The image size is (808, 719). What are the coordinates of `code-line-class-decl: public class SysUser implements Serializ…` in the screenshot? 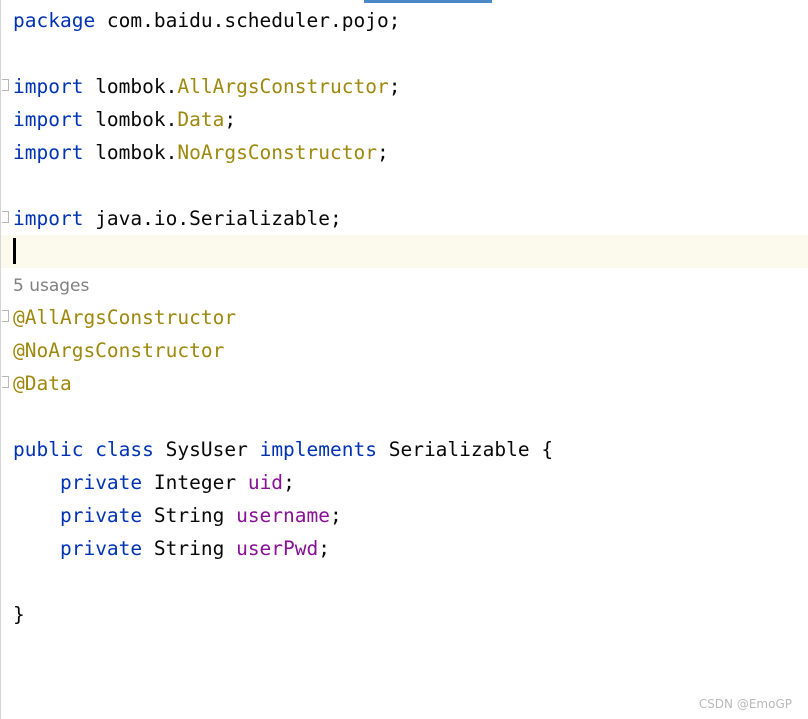 It's located at (410, 449).